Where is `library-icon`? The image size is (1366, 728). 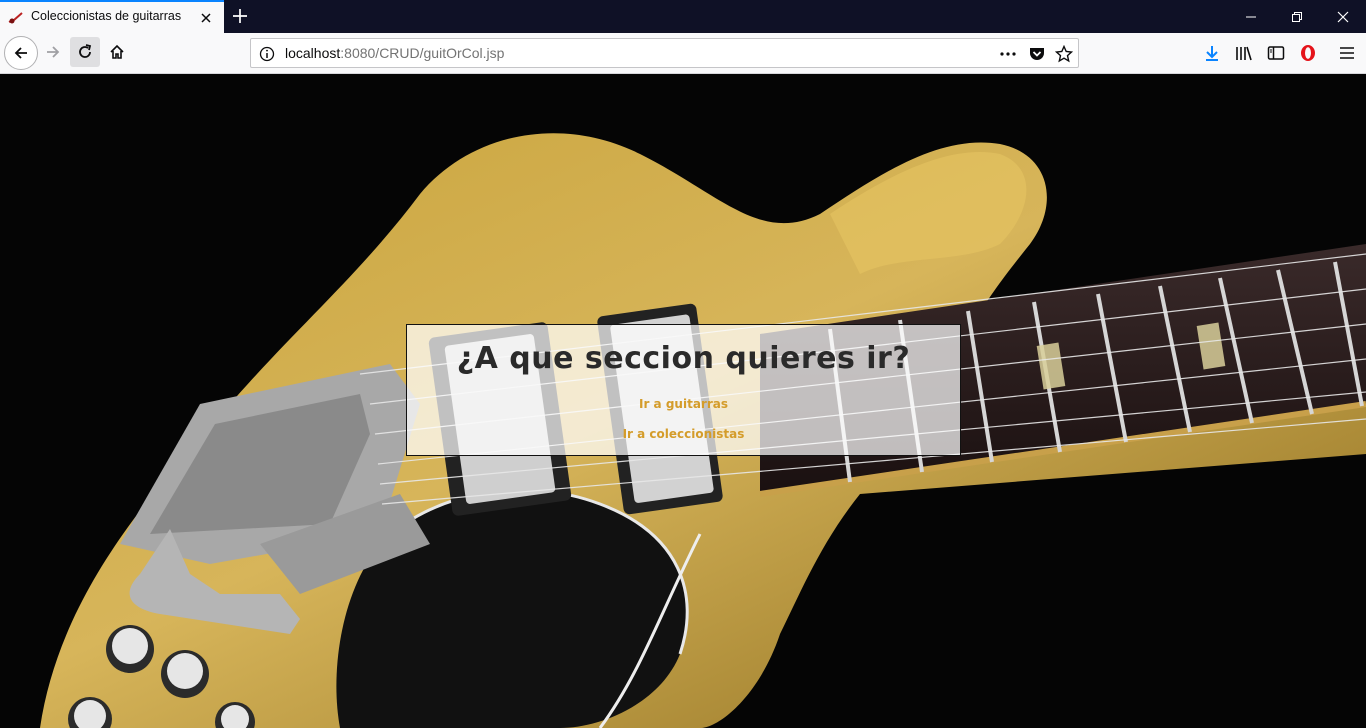
library-icon is located at coordinates (1244, 53).